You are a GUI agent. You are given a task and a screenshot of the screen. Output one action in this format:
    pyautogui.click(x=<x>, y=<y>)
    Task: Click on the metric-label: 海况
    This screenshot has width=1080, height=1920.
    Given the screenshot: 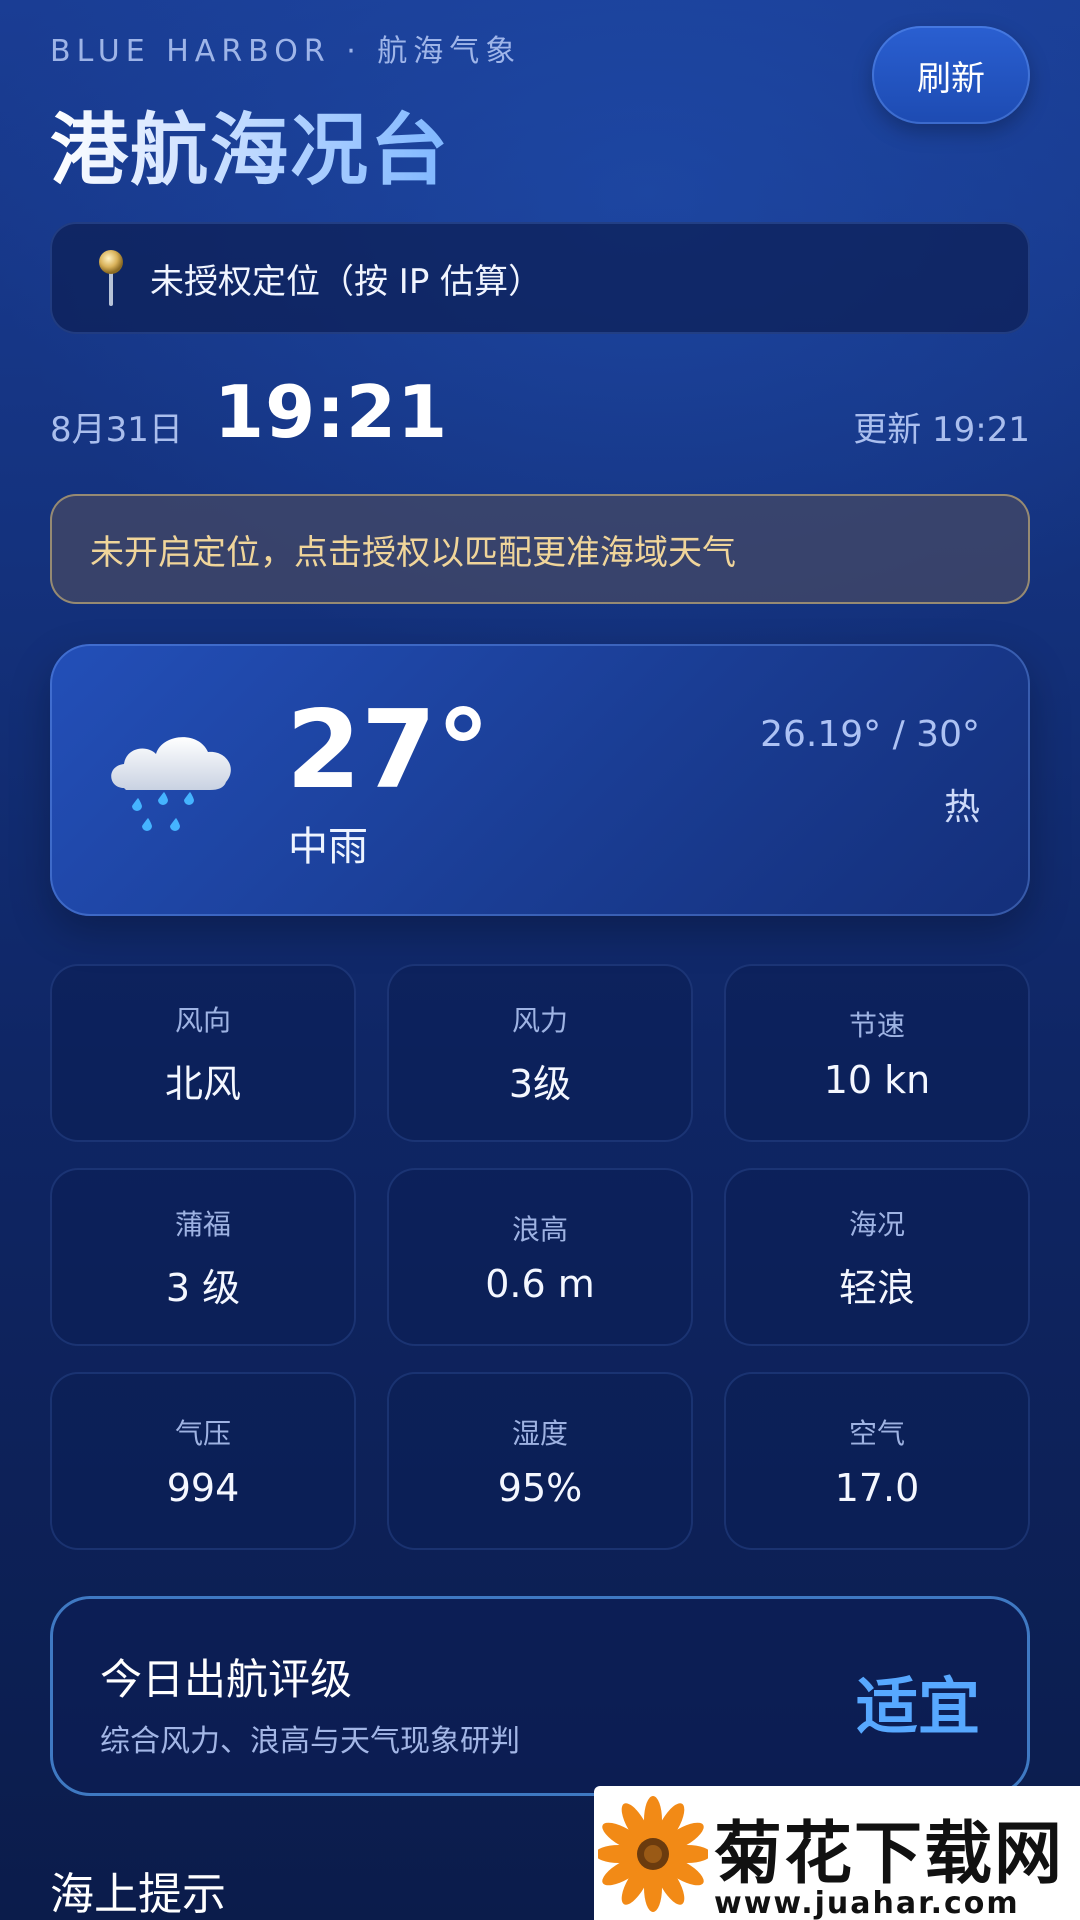 What is the action you would take?
    pyautogui.click(x=876, y=1224)
    